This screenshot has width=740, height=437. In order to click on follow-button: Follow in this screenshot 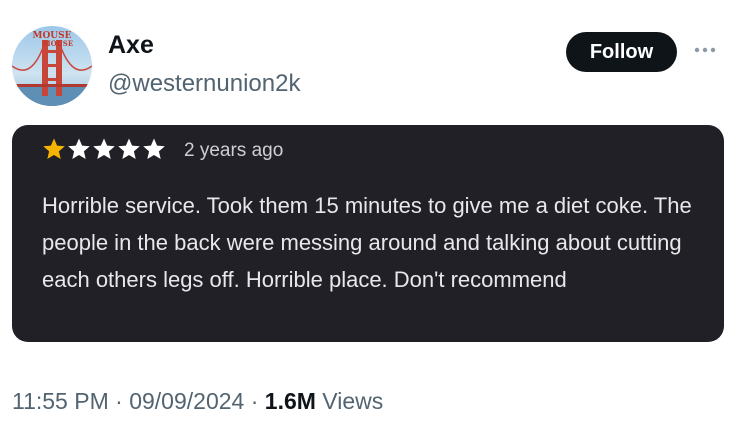, I will do `click(621, 52)`.